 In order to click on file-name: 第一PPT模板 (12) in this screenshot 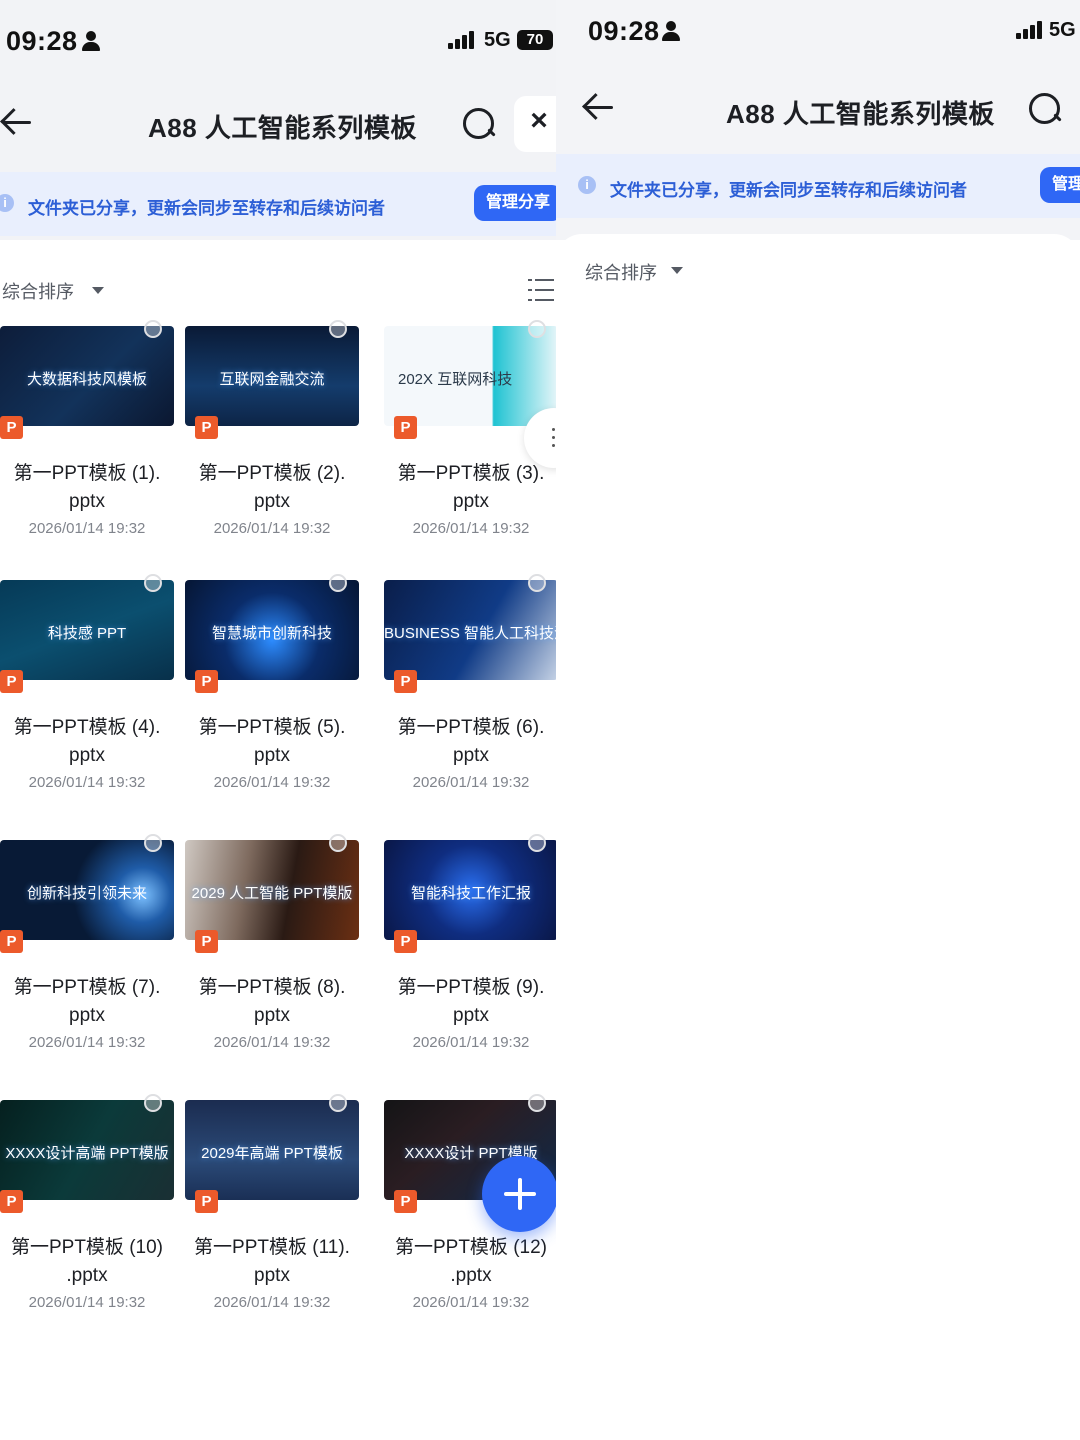, I will do `click(471, 1247)`.